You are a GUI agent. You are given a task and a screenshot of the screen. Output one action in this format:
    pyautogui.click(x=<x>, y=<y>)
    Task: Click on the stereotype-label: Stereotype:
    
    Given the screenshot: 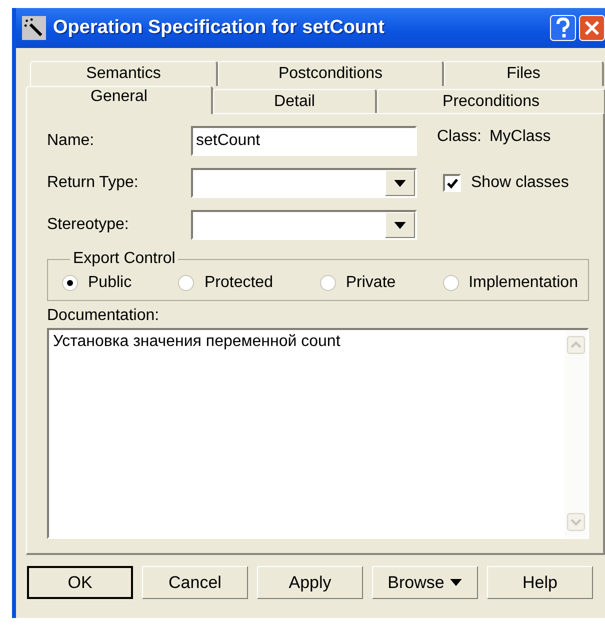 What is the action you would take?
    pyautogui.click(x=88, y=225)
    